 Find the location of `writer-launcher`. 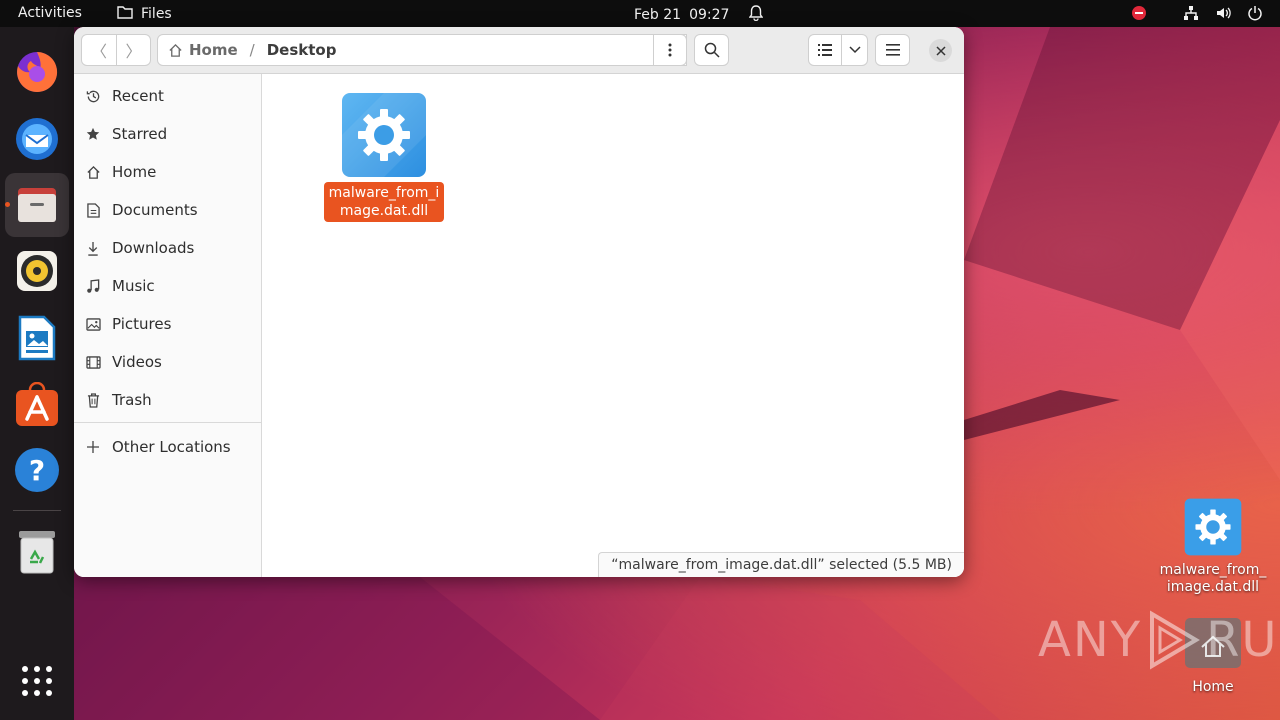

writer-launcher is located at coordinates (37, 338).